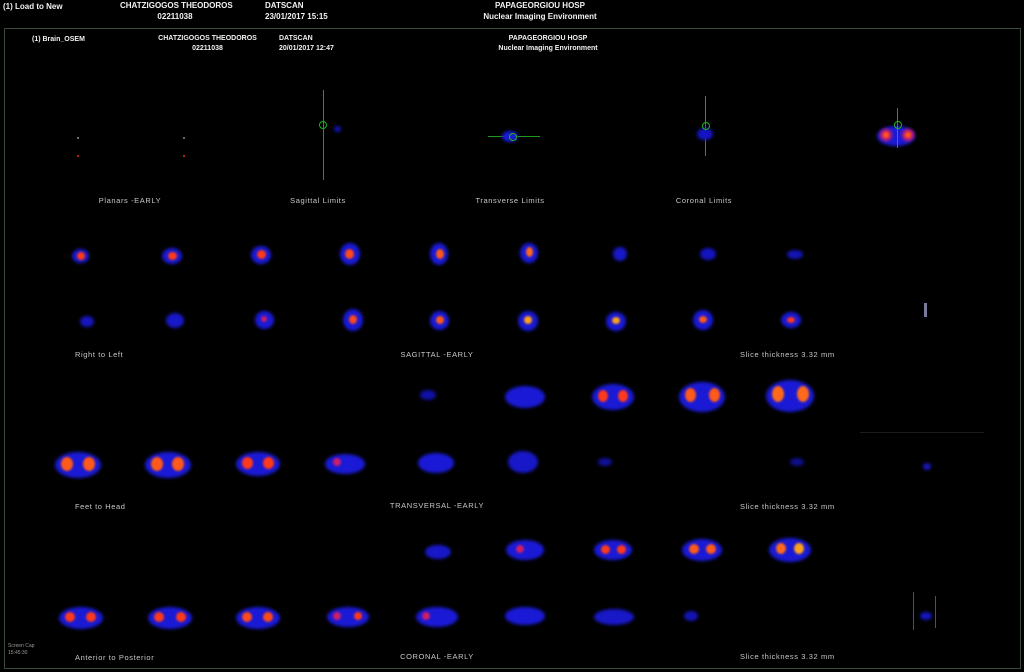  What do you see at coordinates (115, 657) in the screenshot?
I see `anterior-to-posterior-label: Anterior to Posterior` at bounding box center [115, 657].